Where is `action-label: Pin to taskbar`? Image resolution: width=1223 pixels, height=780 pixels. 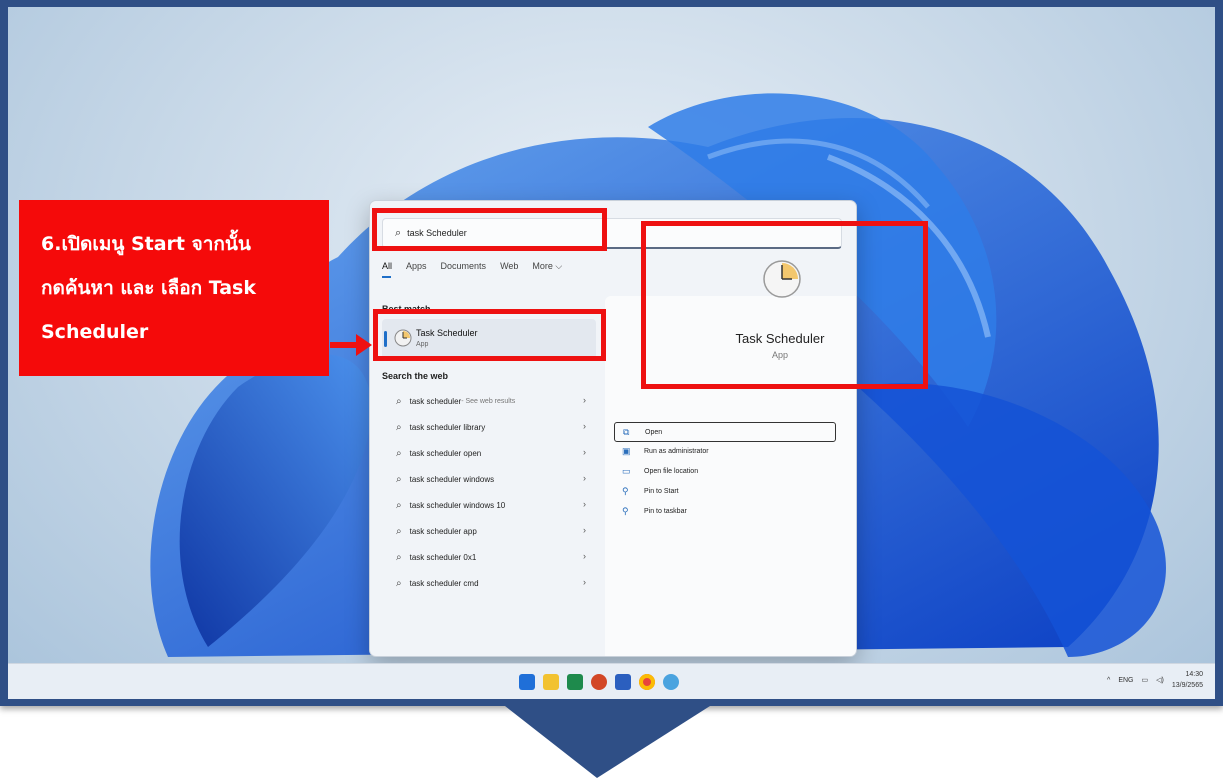 action-label: Pin to taskbar is located at coordinates (665, 511).